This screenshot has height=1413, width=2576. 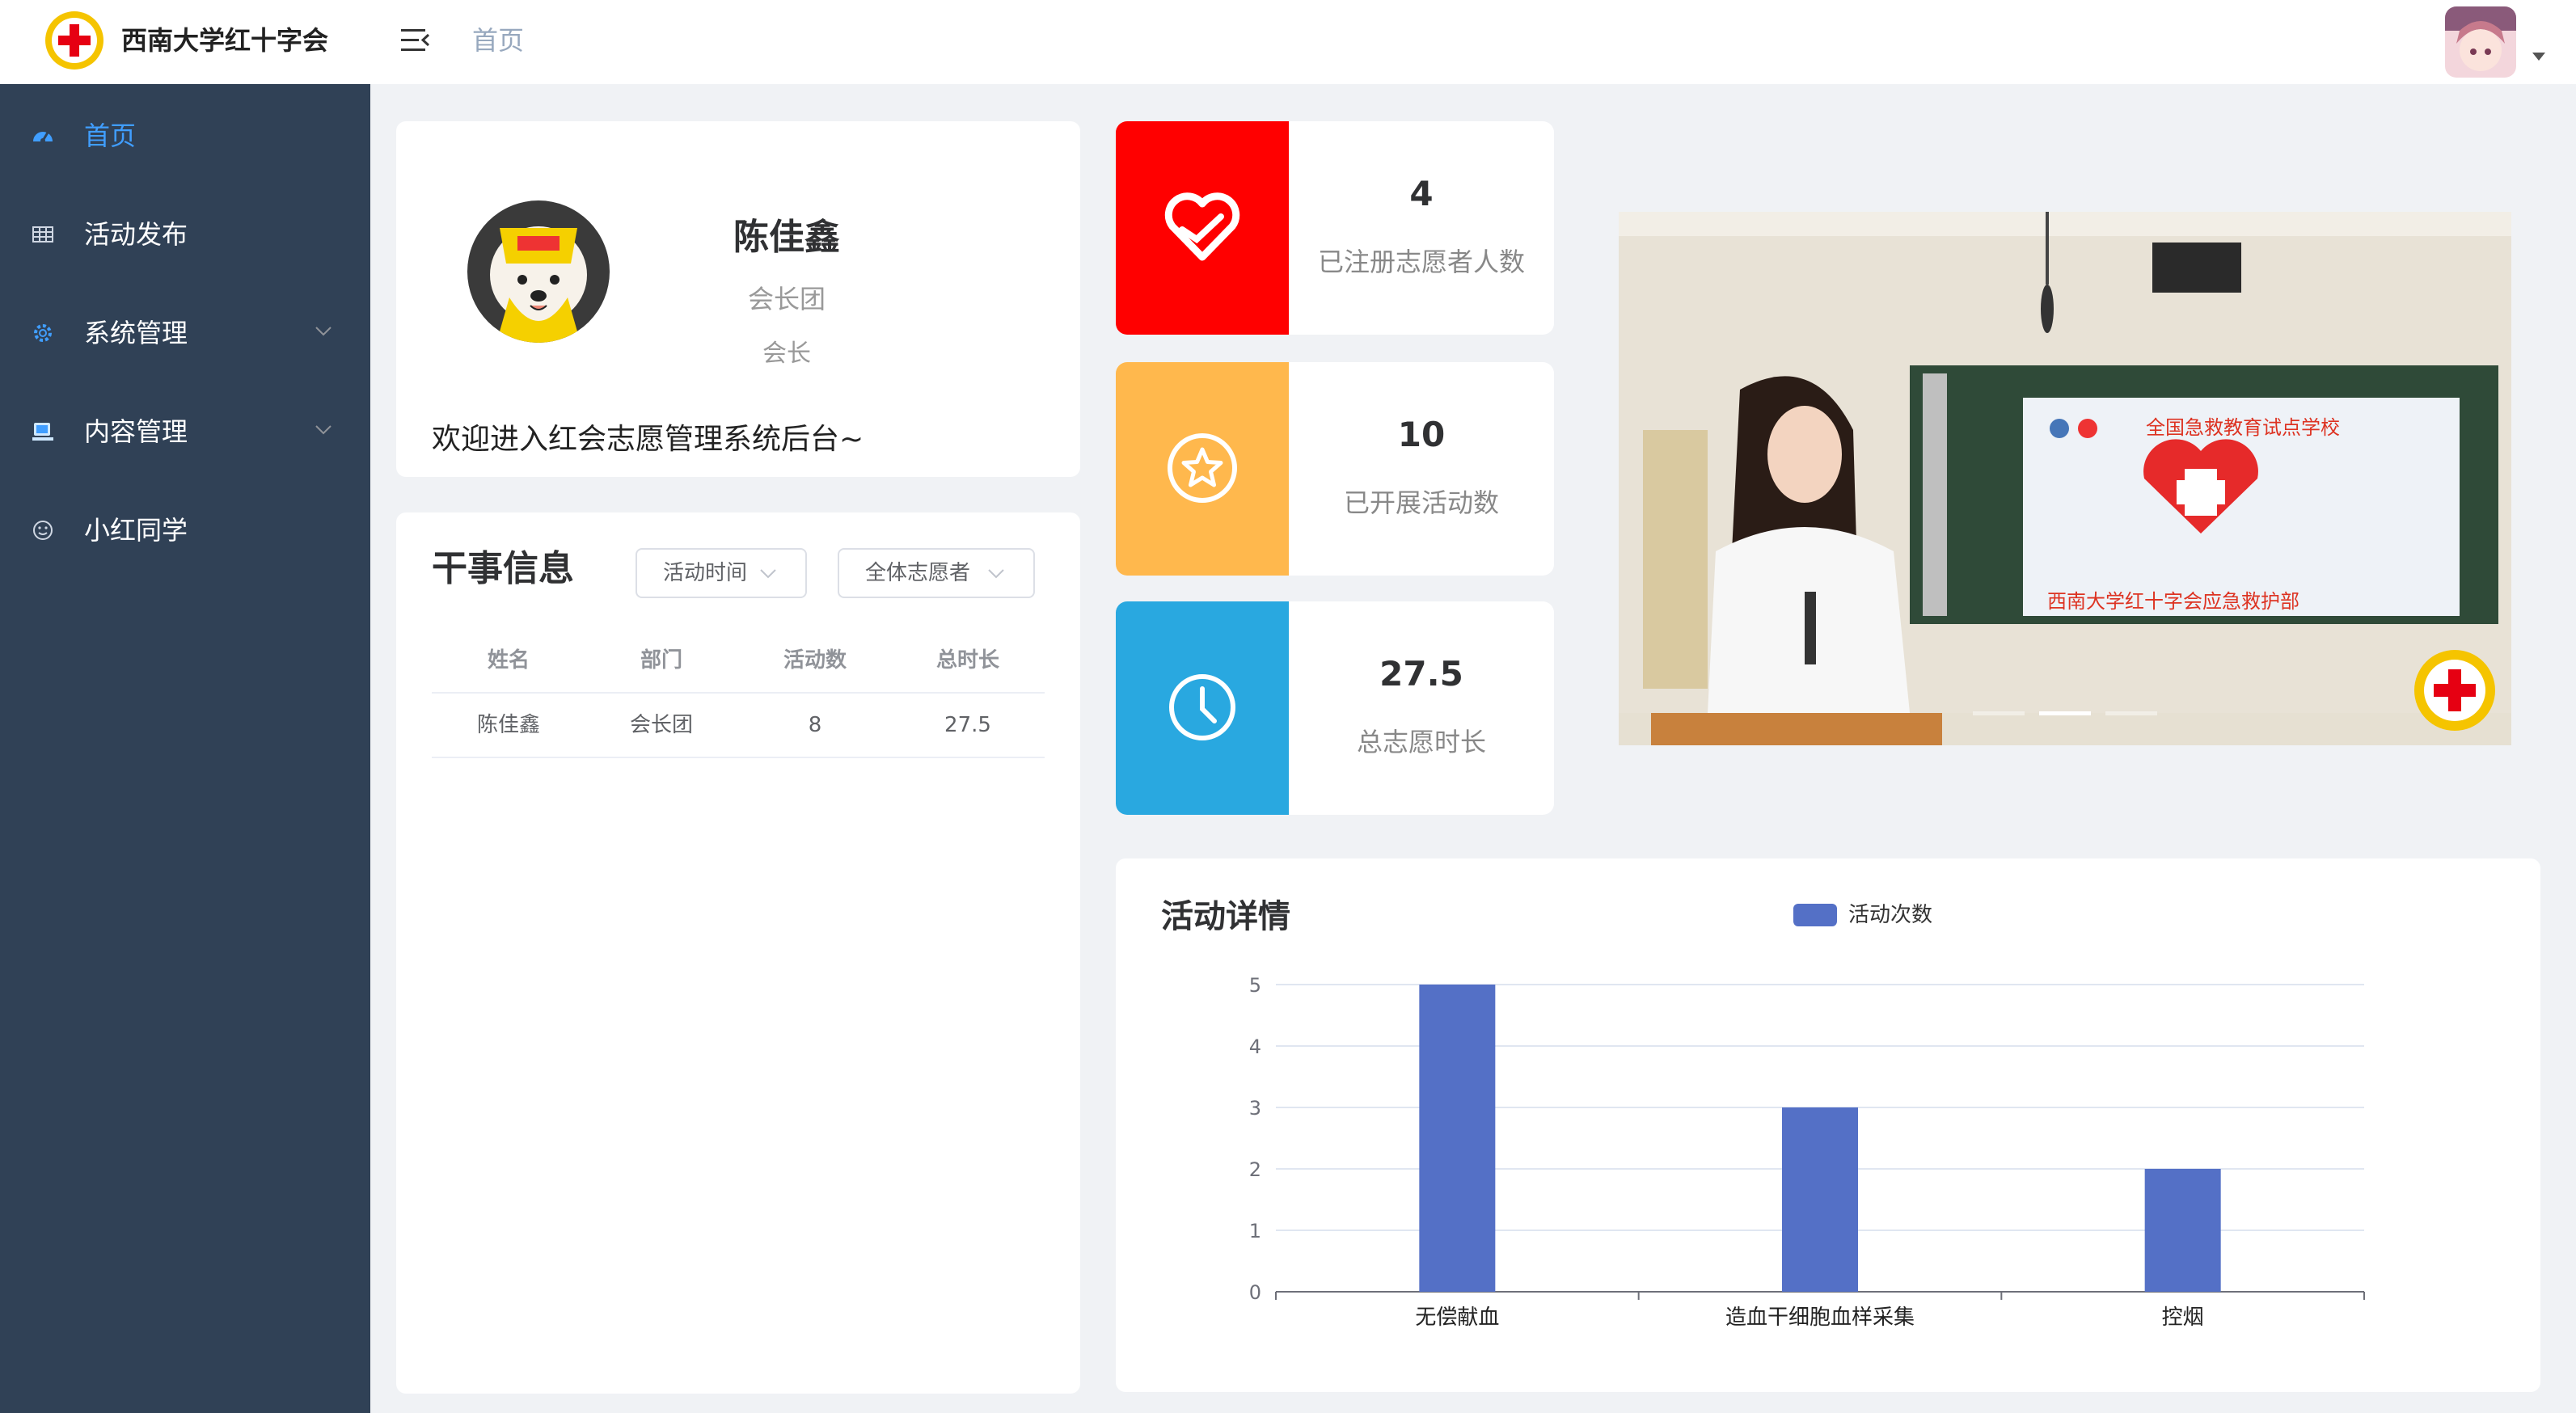 I want to click on table-header-row: 姓名 部门 活动数 总时长, so click(x=738, y=661).